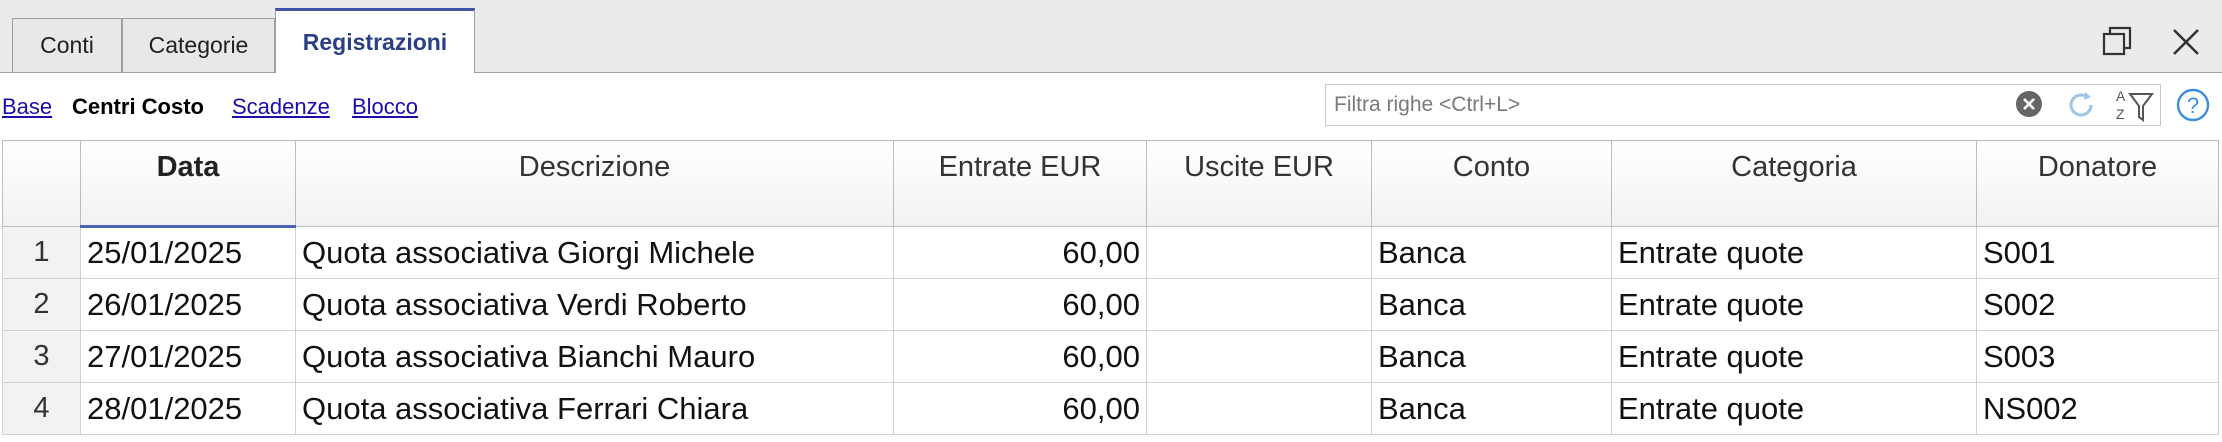 Image resolution: width=2222 pixels, height=442 pixels. What do you see at coordinates (594, 304) in the screenshot?
I see `cell-descrizione: Quota associativa Verdi Roberto` at bounding box center [594, 304].